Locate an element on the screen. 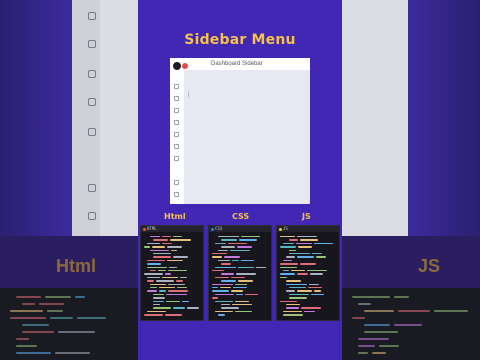  help-icon is located at coordinates (176, 194).